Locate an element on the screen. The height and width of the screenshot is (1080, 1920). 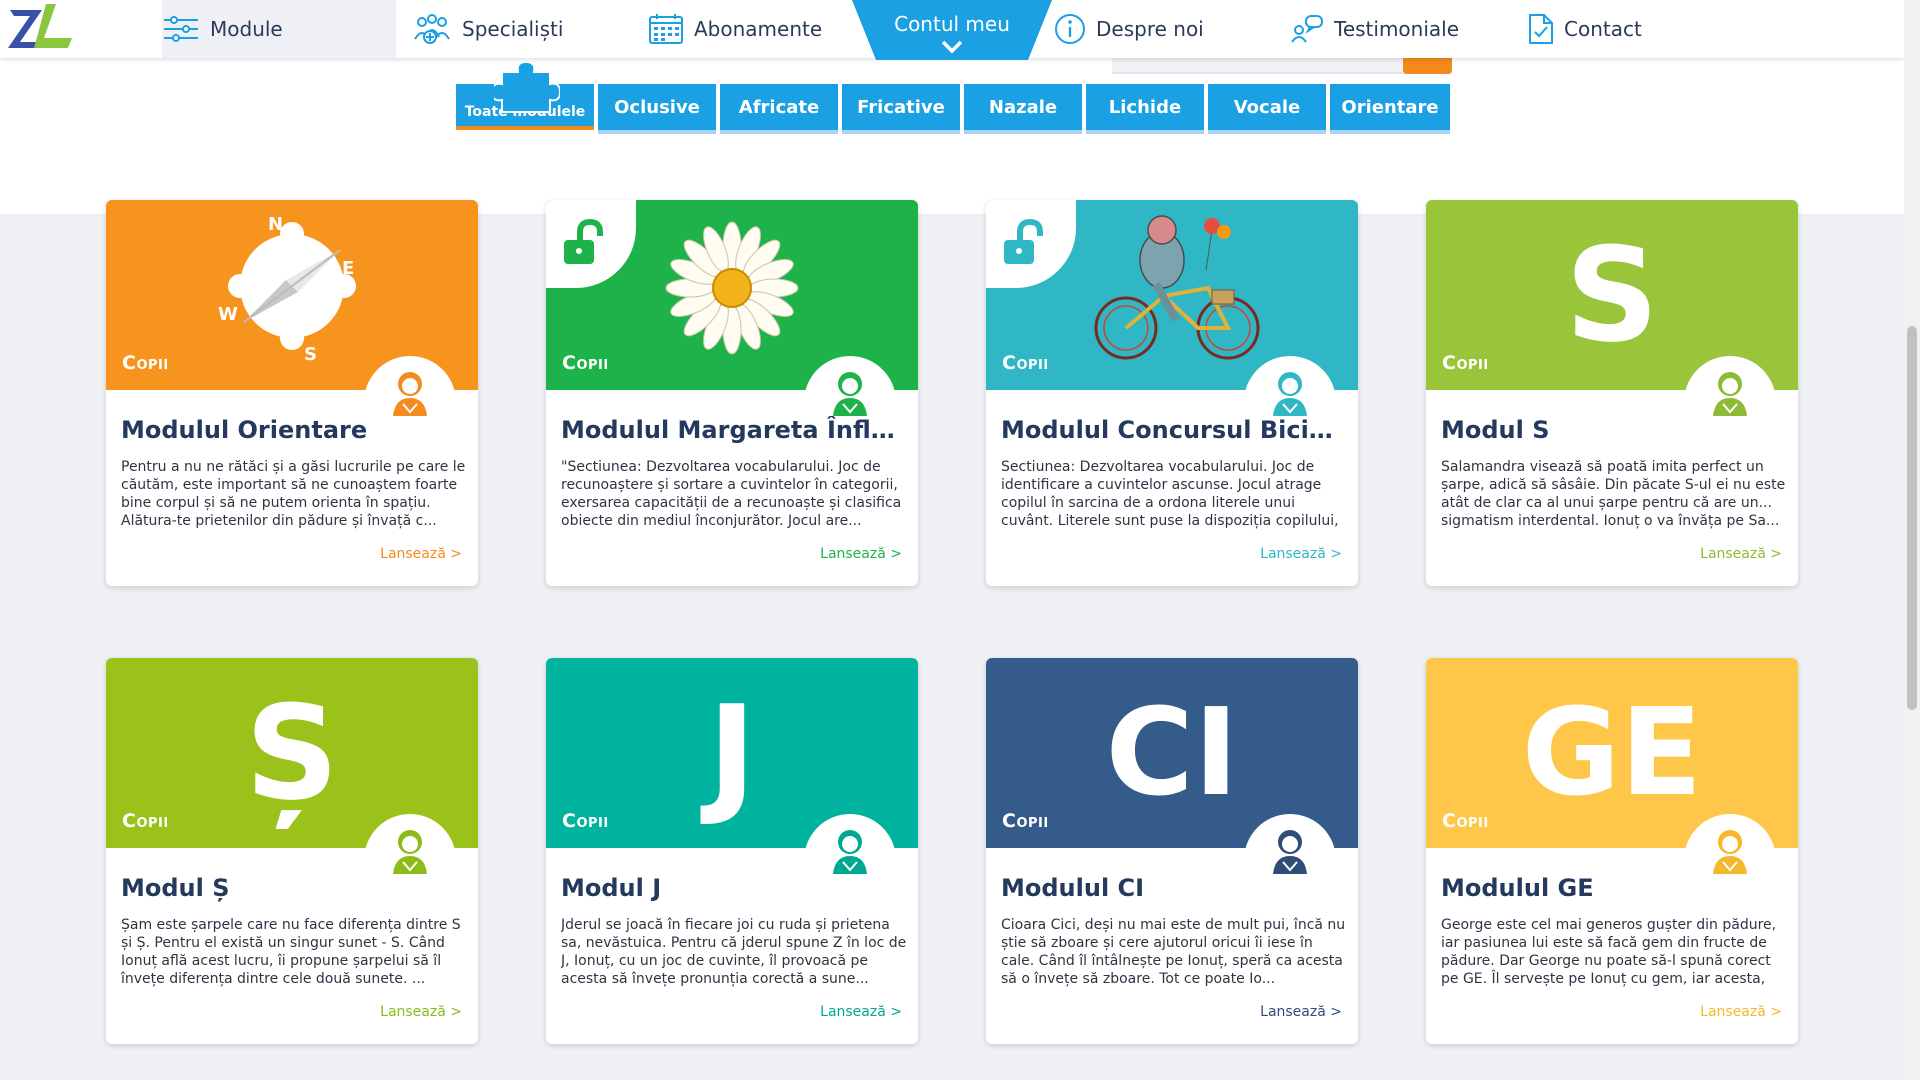
scrollbar-thumb is located at coordinates (1912, 518).